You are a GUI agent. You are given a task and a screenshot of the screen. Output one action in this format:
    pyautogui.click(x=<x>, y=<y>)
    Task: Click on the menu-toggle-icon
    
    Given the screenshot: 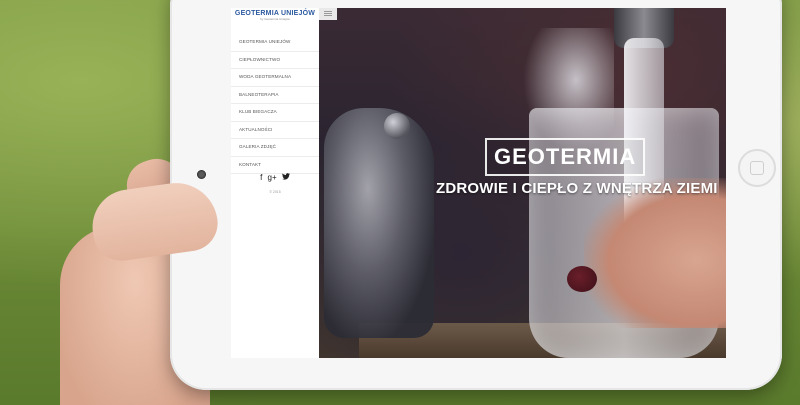 What is the action you would take?
    pyautogui.click(x=328, y=14)
    